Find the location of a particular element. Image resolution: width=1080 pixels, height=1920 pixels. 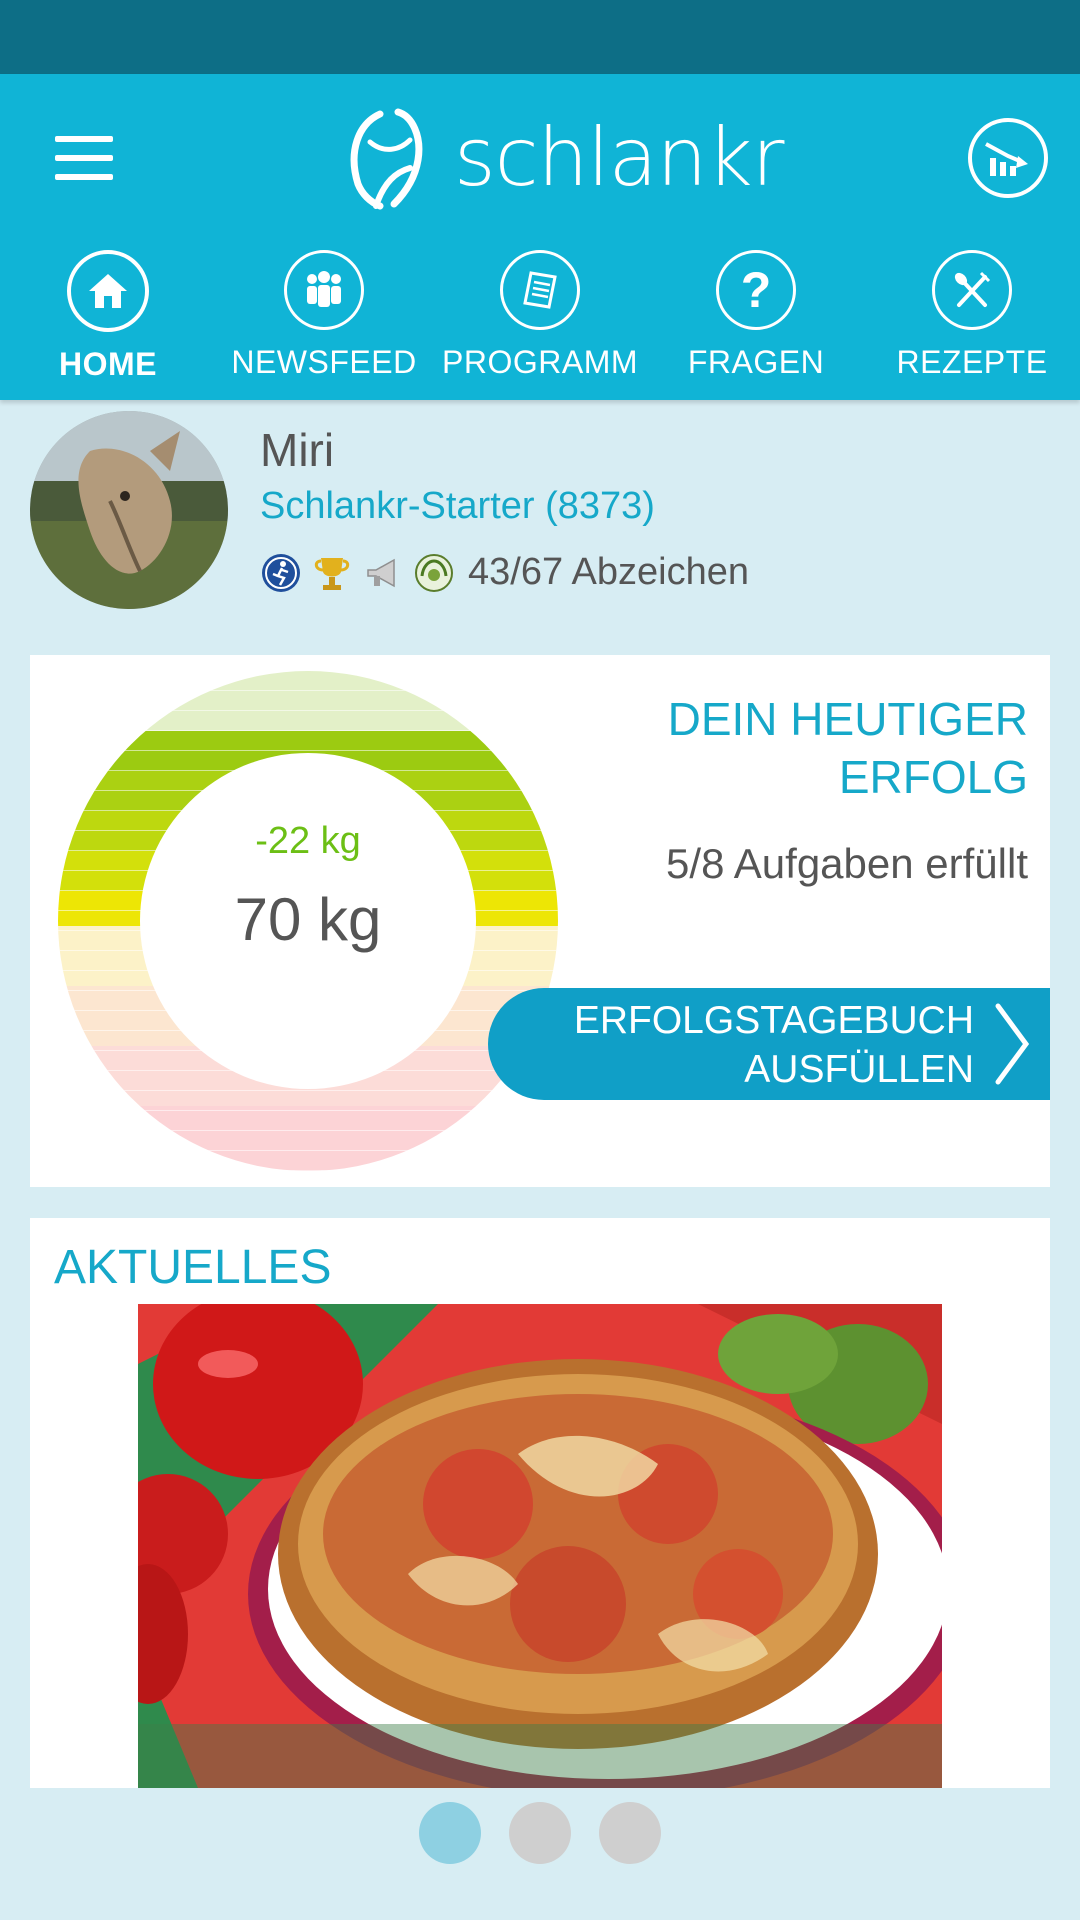

weight-delta: -22 kg is located at coordinates (308, 841).